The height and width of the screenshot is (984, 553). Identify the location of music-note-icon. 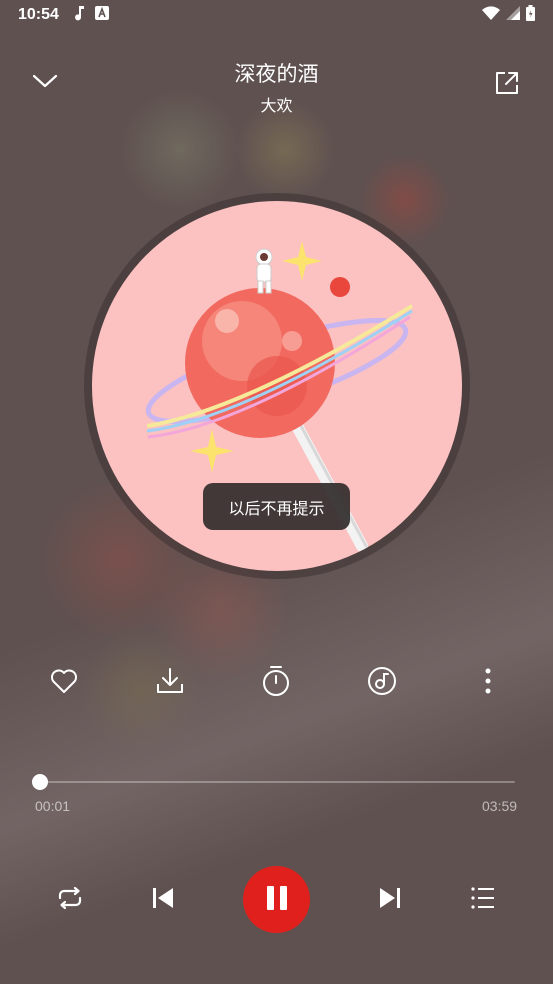
(79, 15).